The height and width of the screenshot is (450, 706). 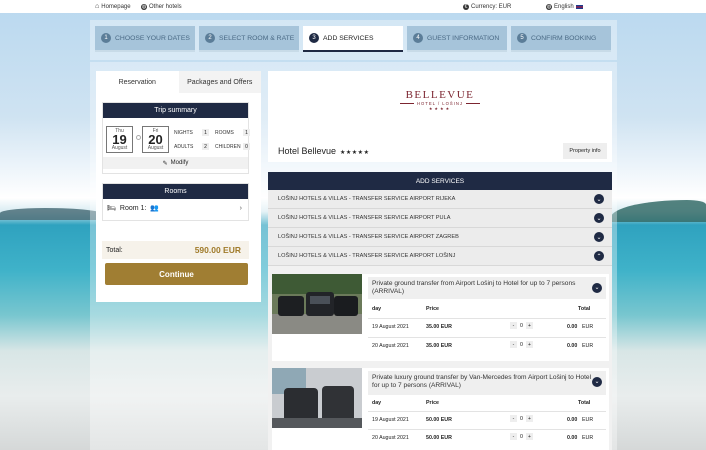 I want to click on hotel-logo: BELLEVUE HOTEL / LOŠINJ ★★★★, so click(x=440, y=100).